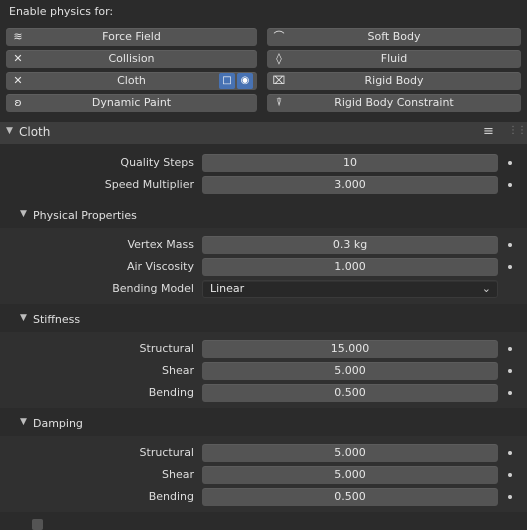  What do you see at coordinates (350, 475) in the screenshot?
I see `damping-shear-field: 5.000` at bounding box center [350, 475].